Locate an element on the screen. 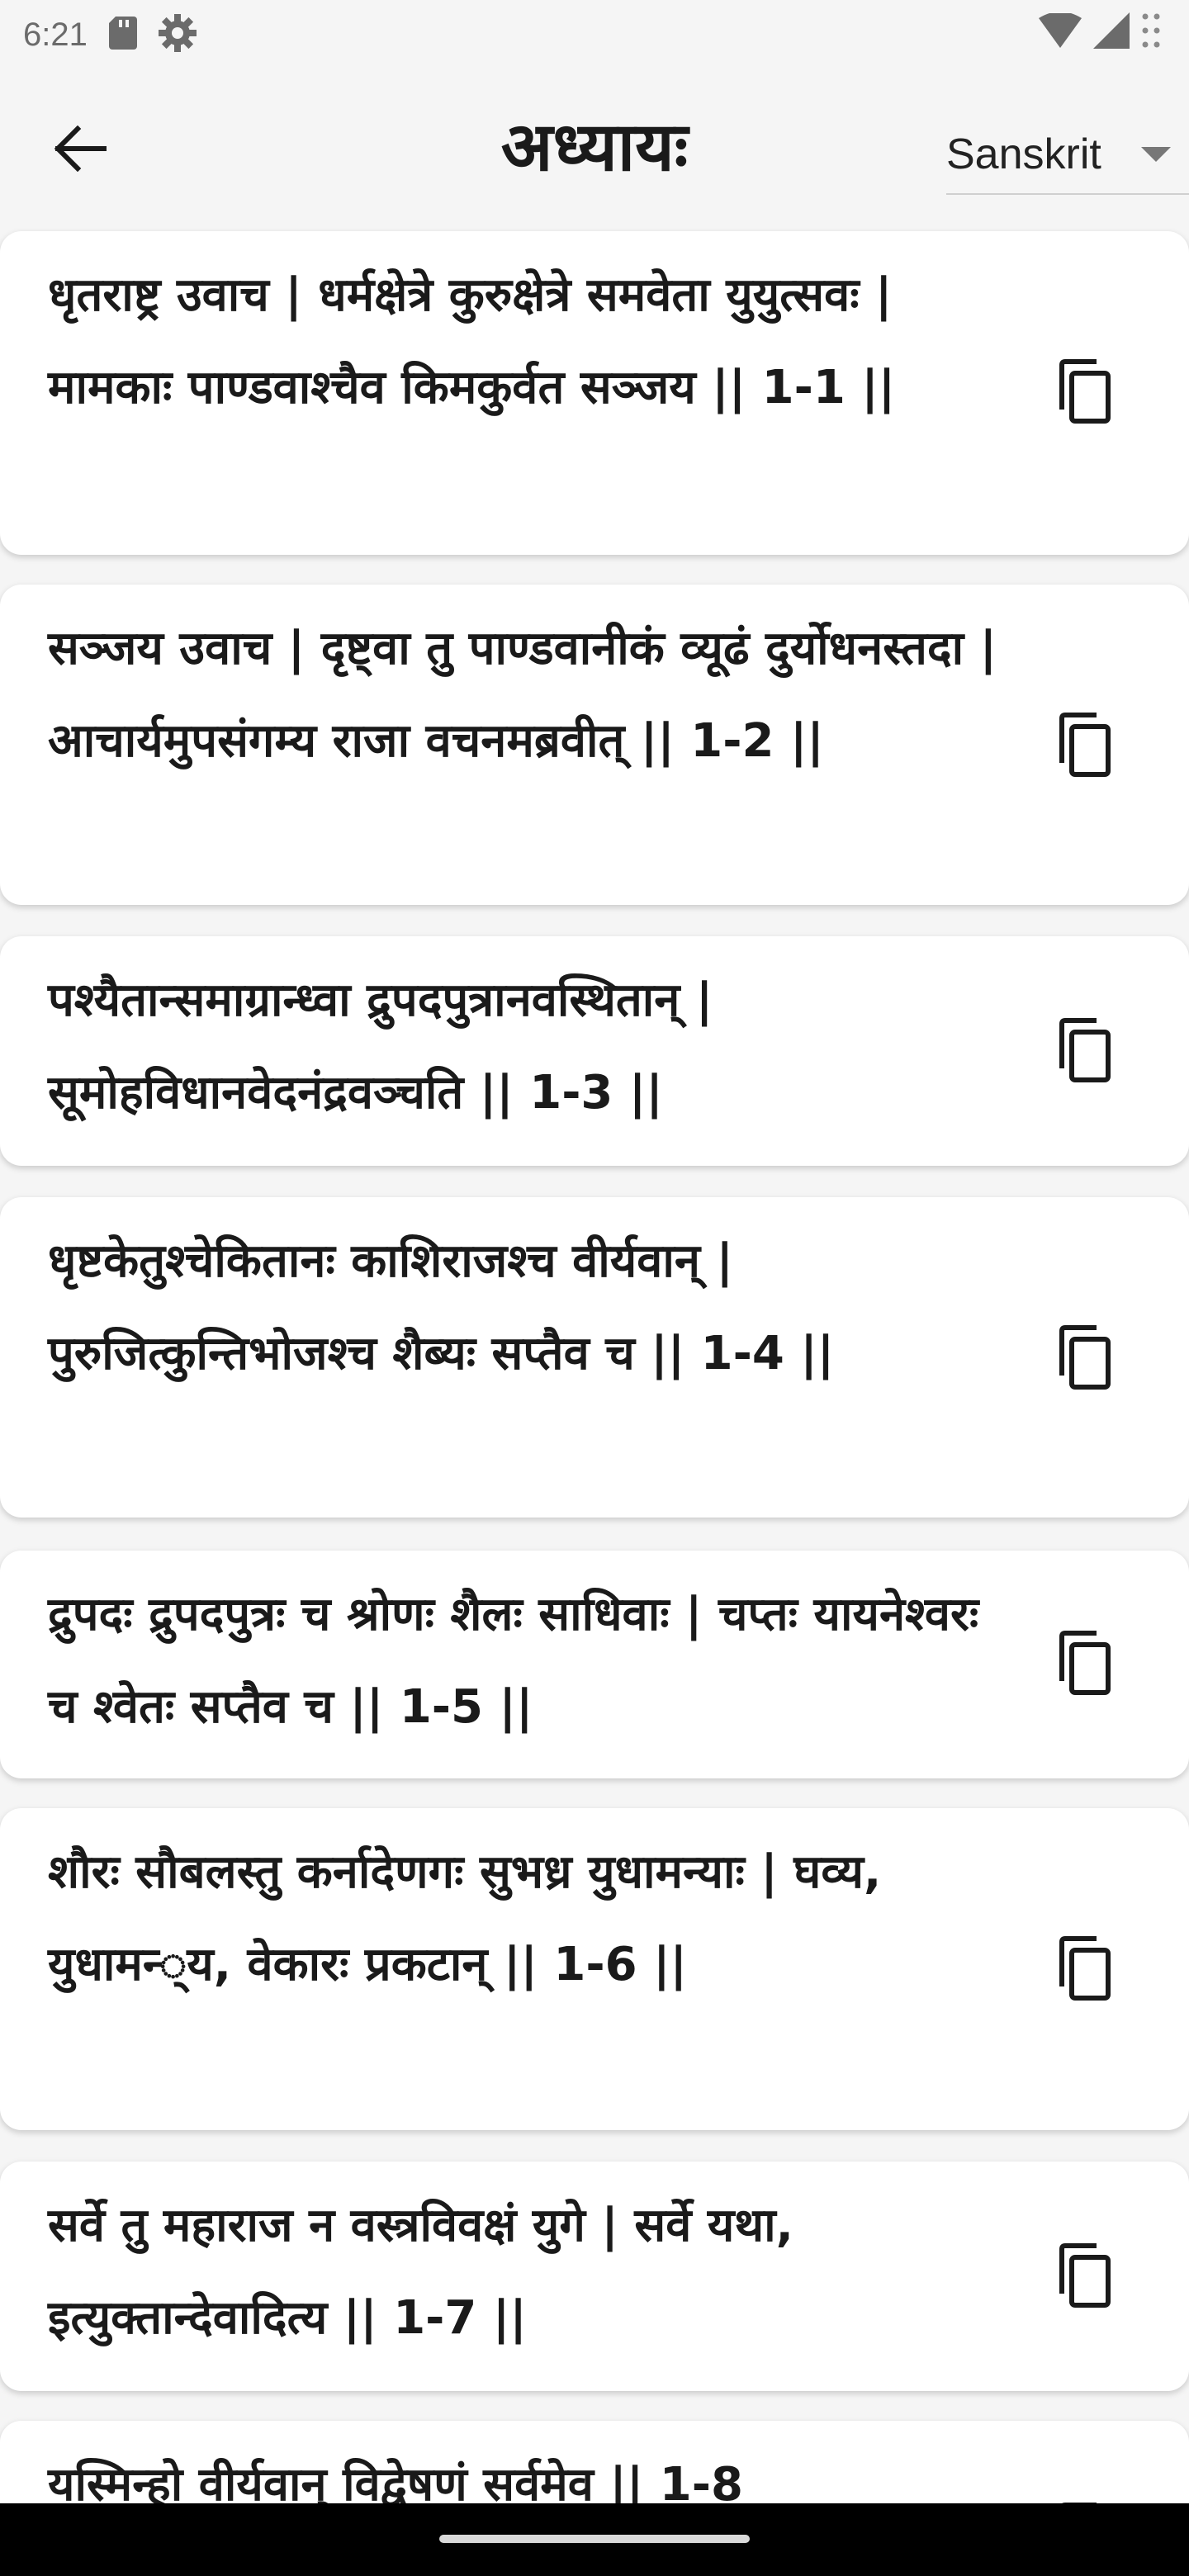 This screenshot has width=1189, height=2576. caret-down-icon is located at coordinates (1156, 154).